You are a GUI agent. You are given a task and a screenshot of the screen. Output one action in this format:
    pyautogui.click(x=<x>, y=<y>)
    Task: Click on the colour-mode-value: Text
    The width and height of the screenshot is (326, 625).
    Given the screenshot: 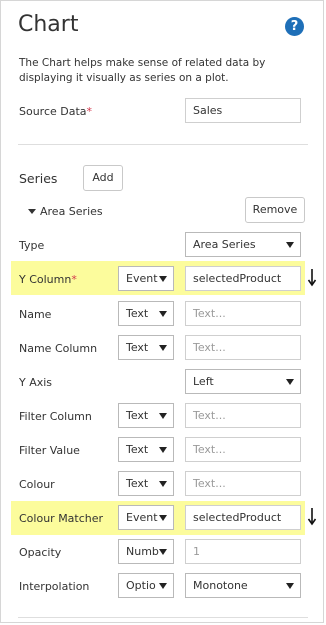 What is the action you would take?
    pyautogui.click(x=137, y=483)
    